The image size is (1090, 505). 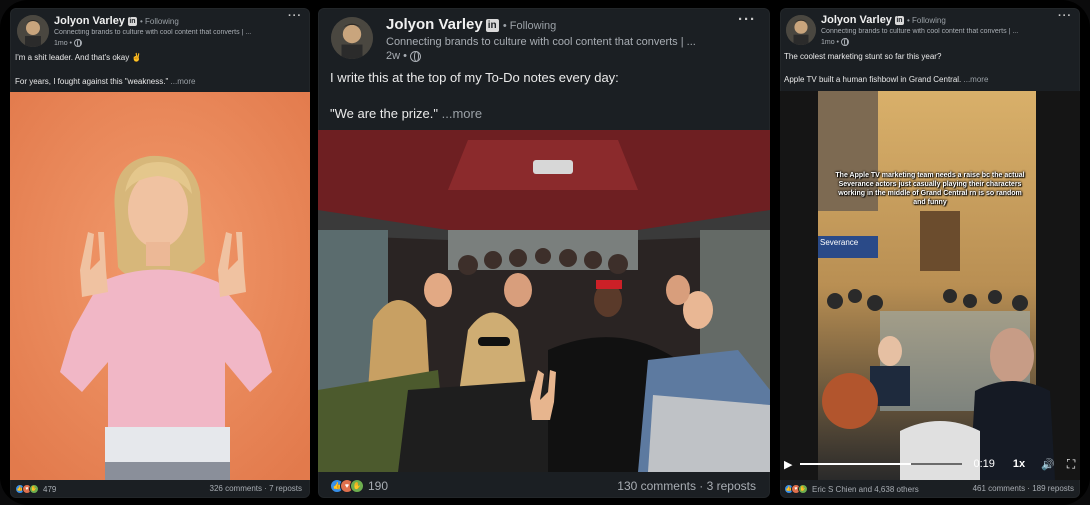 I want to click on post-footer: 👍 ♥ ✋ 479 326 comments · 7 reposts, so click(x=160, y=489).